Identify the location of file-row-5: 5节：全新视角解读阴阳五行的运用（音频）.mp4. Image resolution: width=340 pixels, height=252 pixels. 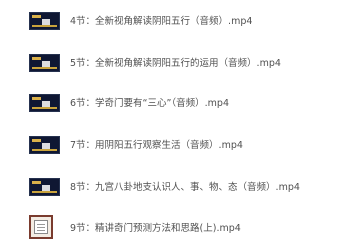
(170, 62).